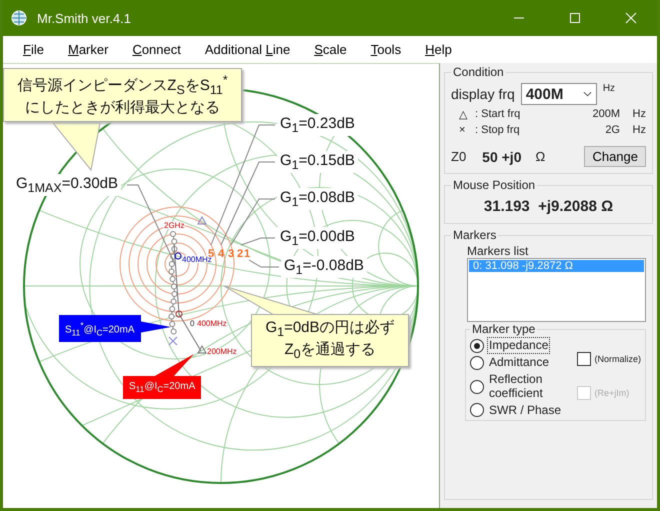  I want to click on frequency-value: 200M, so click(605, 114).